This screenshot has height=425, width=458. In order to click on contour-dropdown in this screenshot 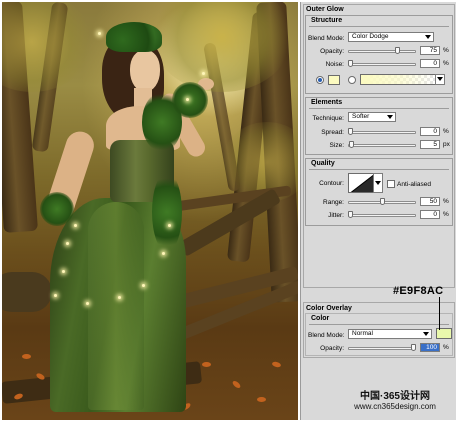, I will do `click(378, 183)`.